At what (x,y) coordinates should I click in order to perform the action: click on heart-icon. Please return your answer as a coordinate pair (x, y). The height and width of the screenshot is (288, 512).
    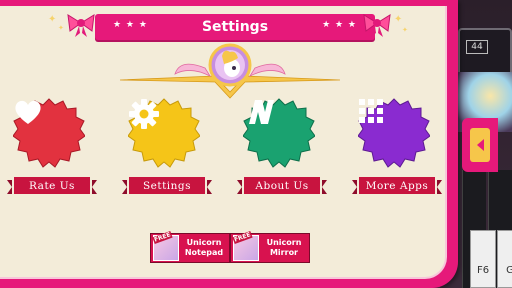
    Looking at the image, I should click on (49, 134).